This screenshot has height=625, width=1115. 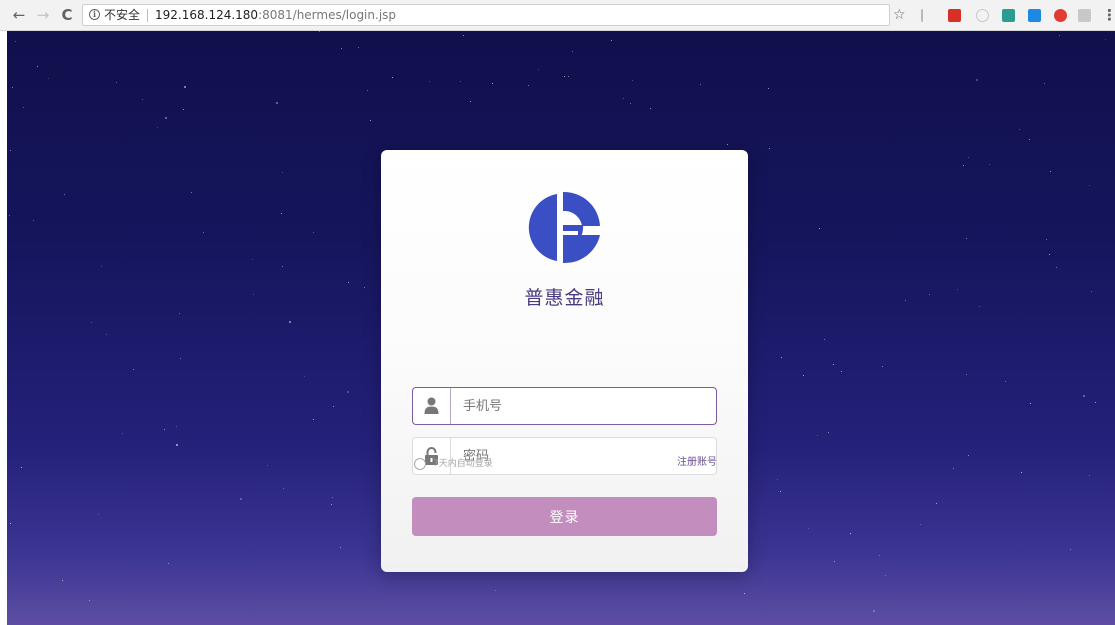 I want to click on phone-field, so click(x=564, y=406).